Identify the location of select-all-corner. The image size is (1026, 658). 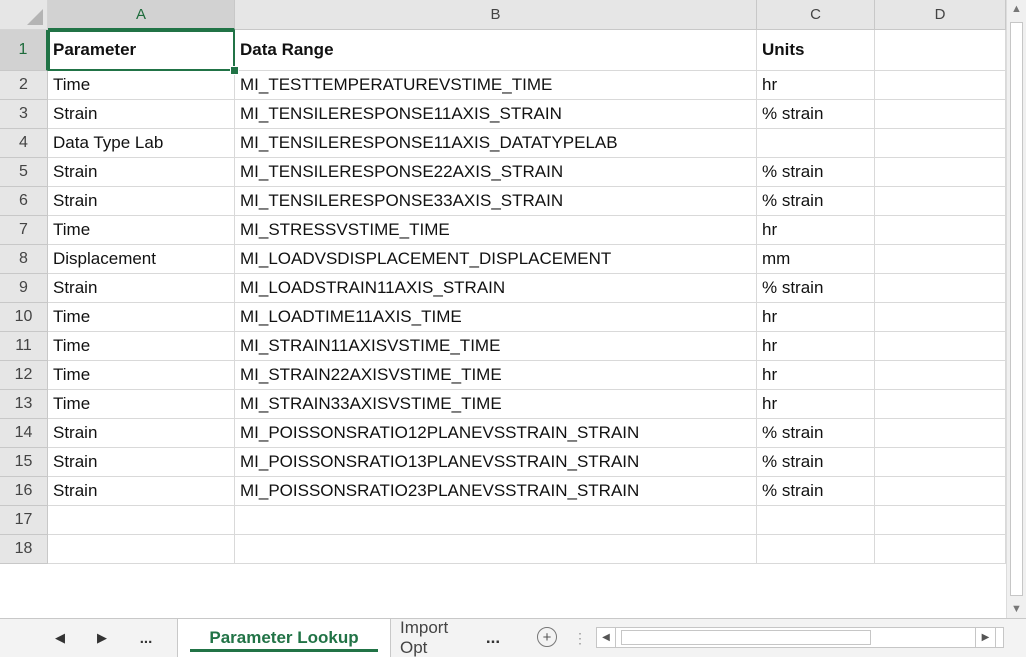
(24, 15).